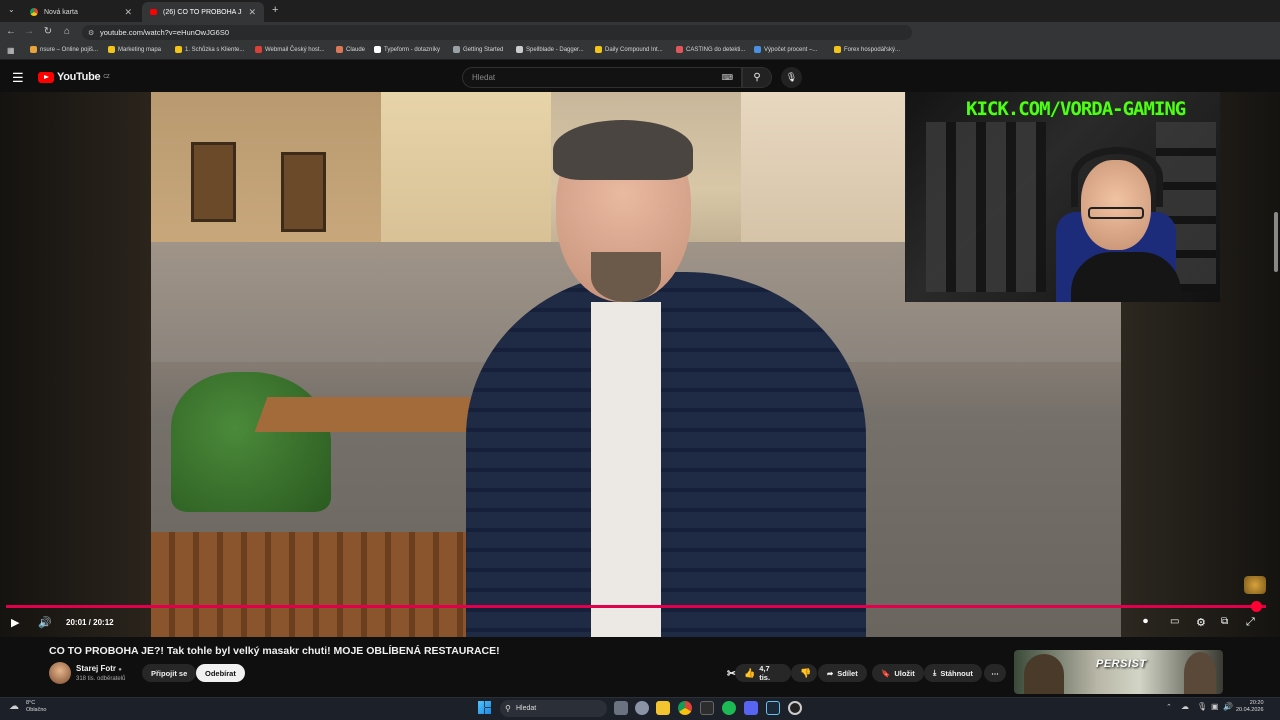  What do you see at coordinates (663, 708) in the screenshot?
I see `file-explorer-icon` at bounding box center [663, 708].